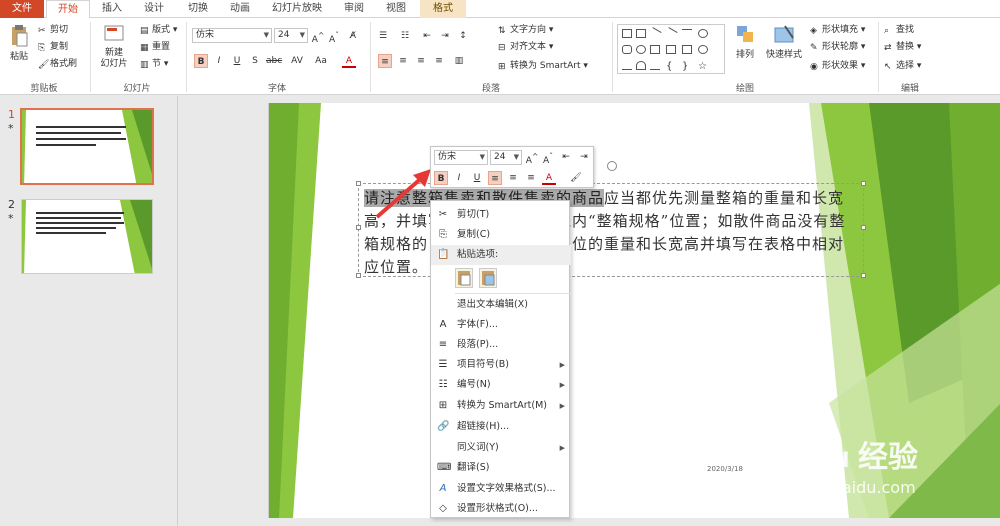 Image resolution: width=1000 pixels, height=526 pixels. I want to click on tab-file: 文件, so click(22, 9).